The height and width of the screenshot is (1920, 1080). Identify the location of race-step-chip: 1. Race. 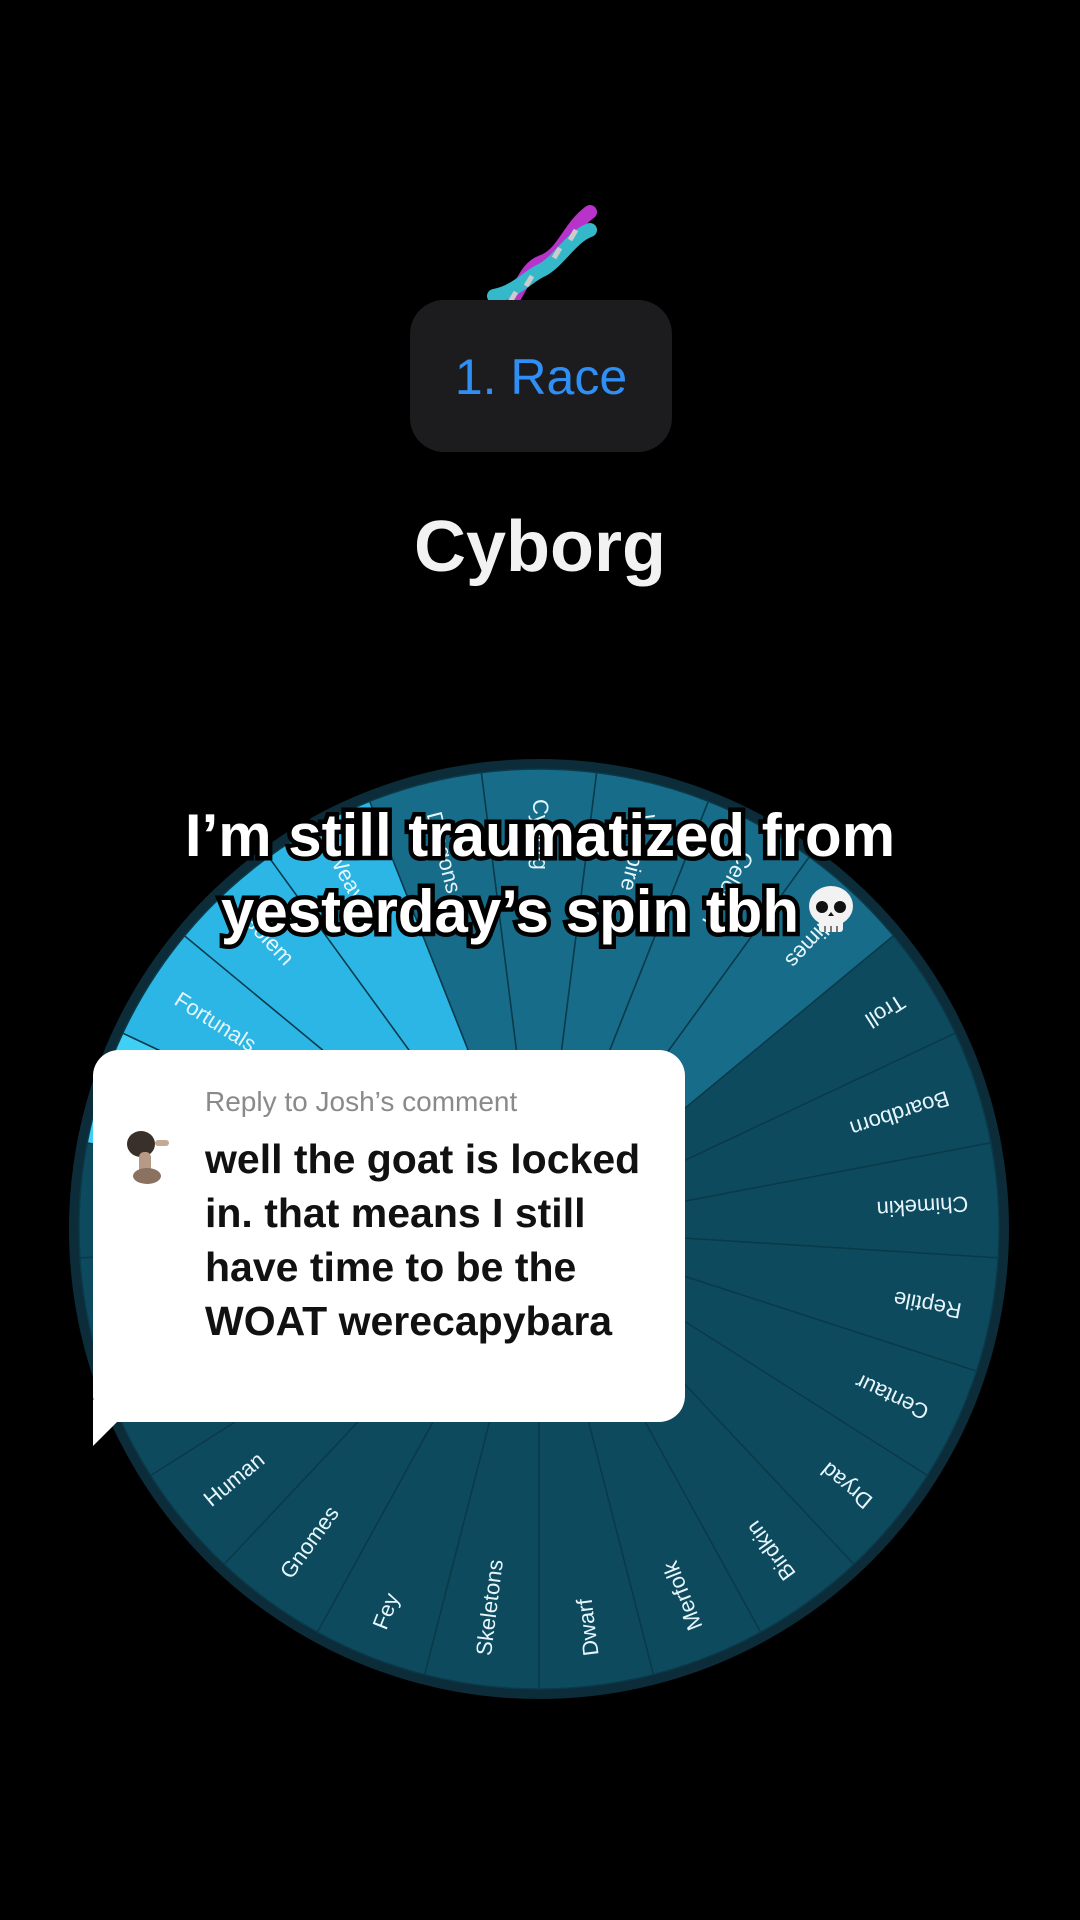
(541, 376).